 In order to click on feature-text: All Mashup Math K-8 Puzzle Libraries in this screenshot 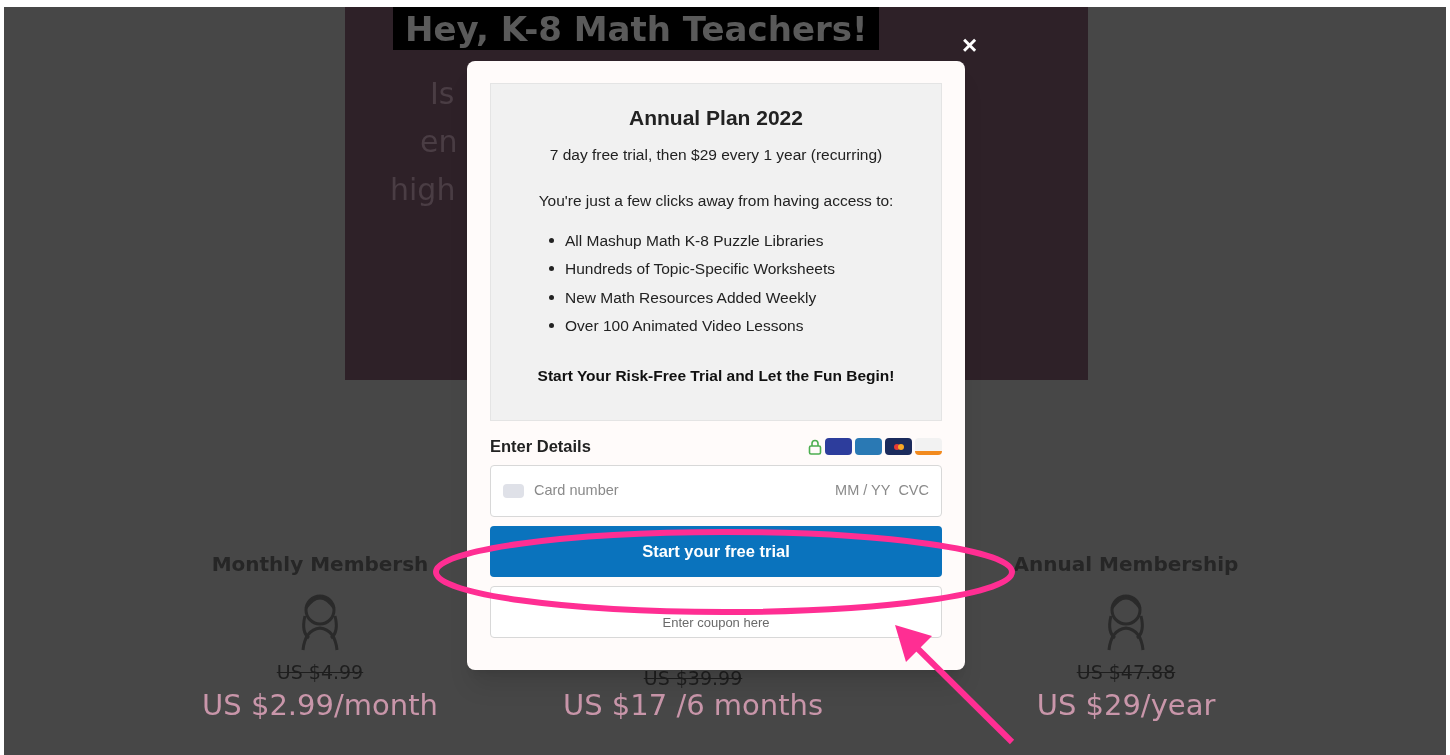, I will do `click(694, 240)`.